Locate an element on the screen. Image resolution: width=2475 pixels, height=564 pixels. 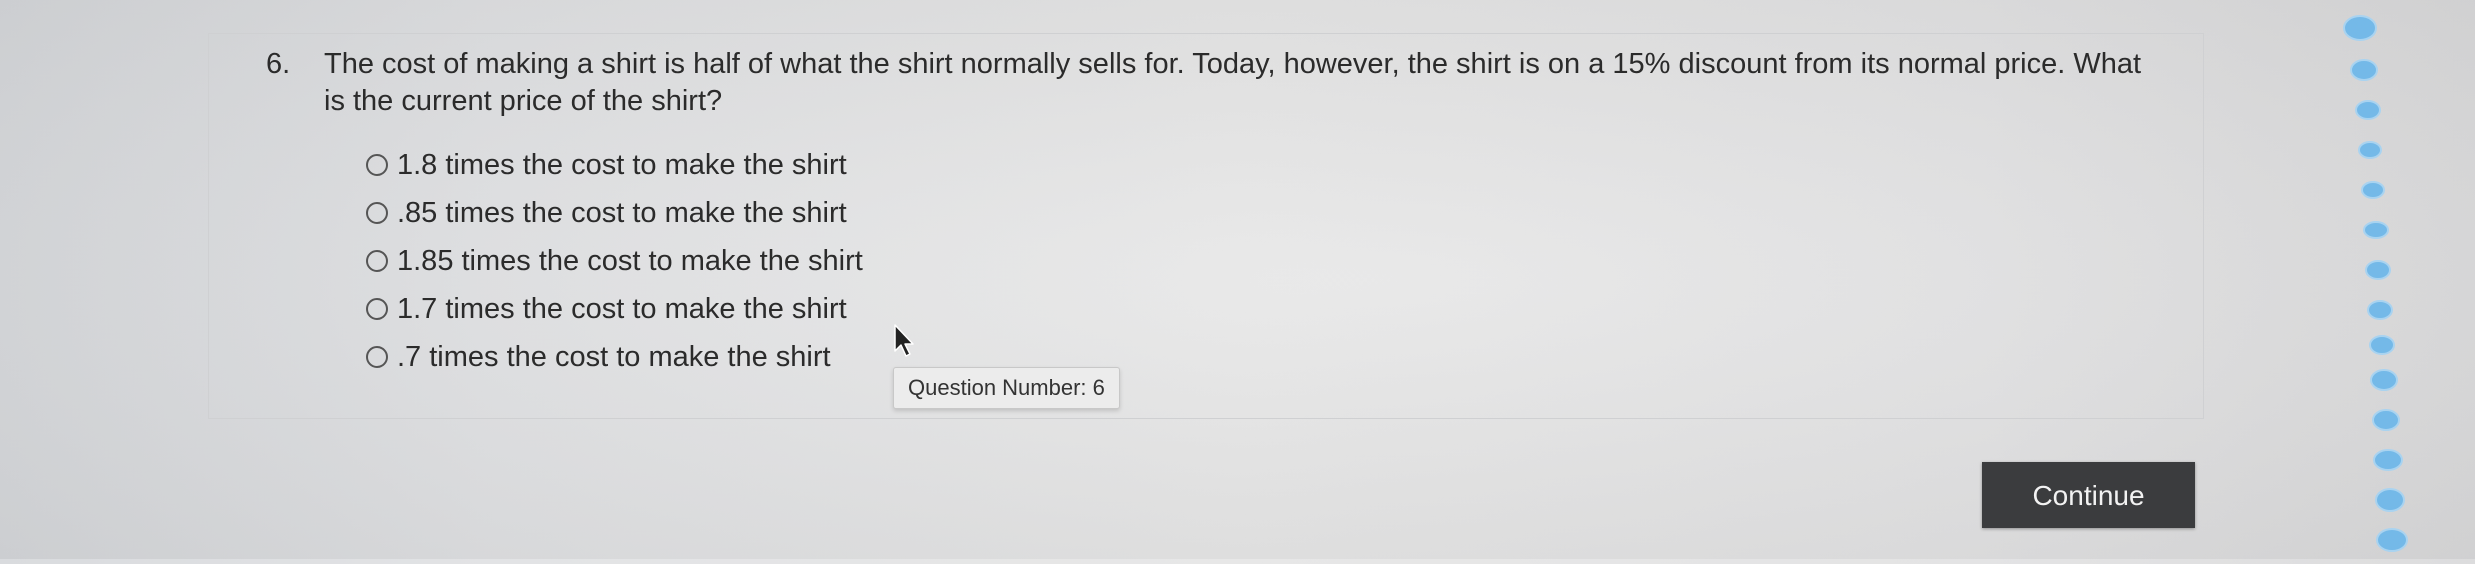
question-number-tooltip: Question Number: 6 is located at coordinates (1006, 388).